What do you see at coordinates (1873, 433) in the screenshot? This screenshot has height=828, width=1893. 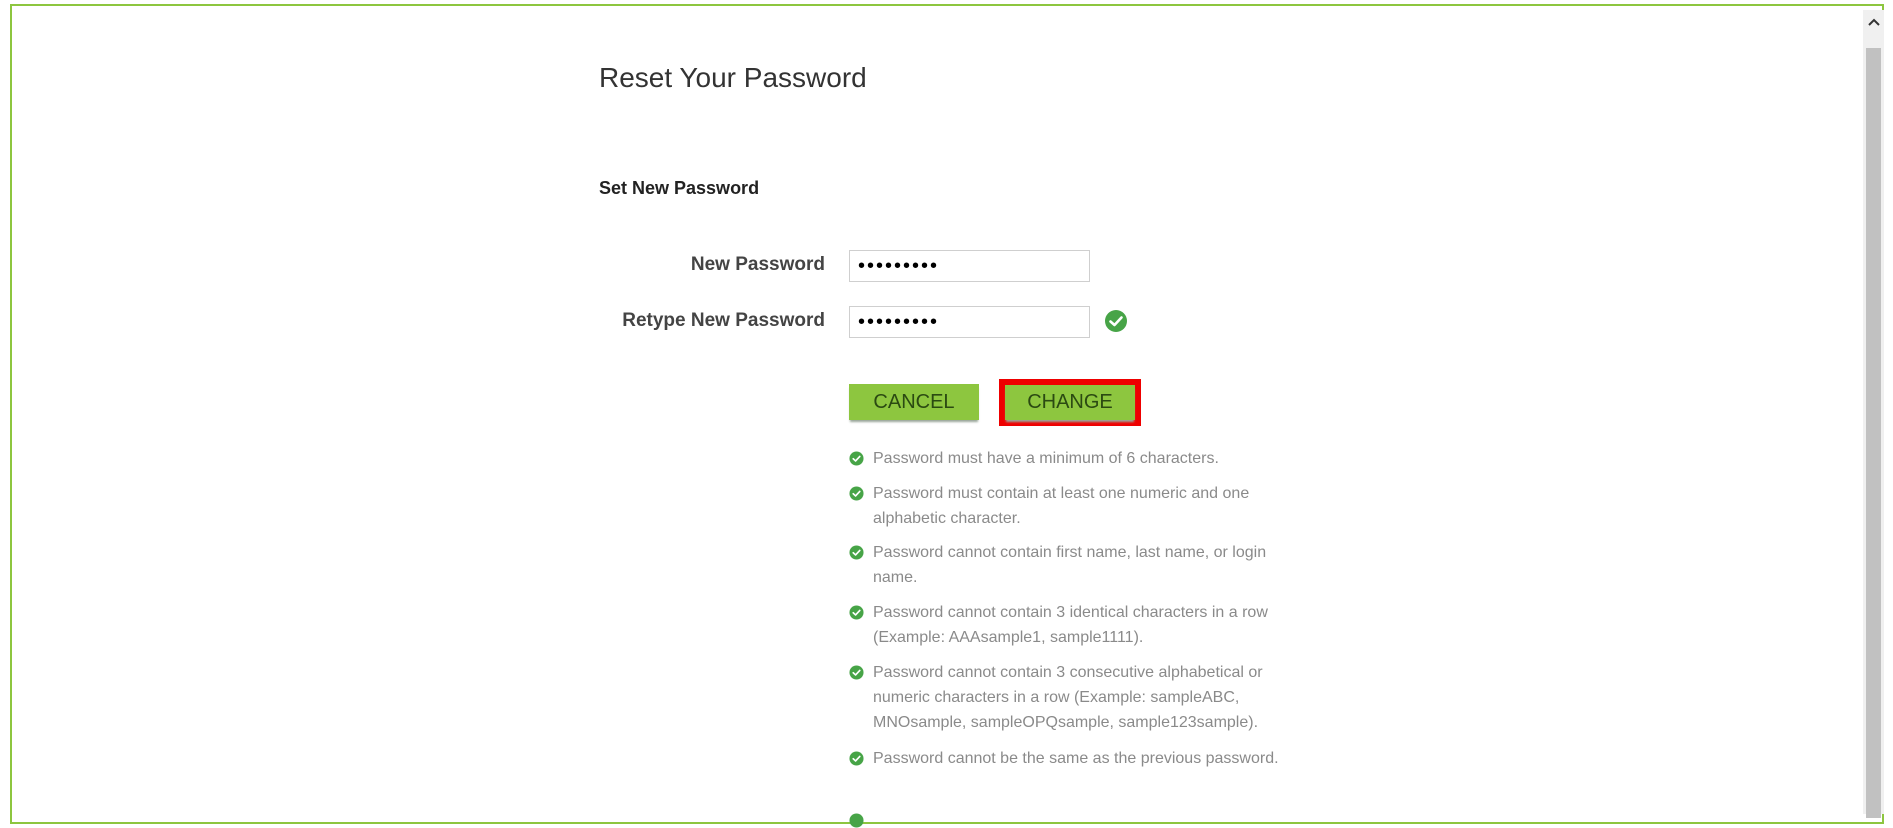 I see `scrollbar-thumb` at bounding box center [1873, 433].